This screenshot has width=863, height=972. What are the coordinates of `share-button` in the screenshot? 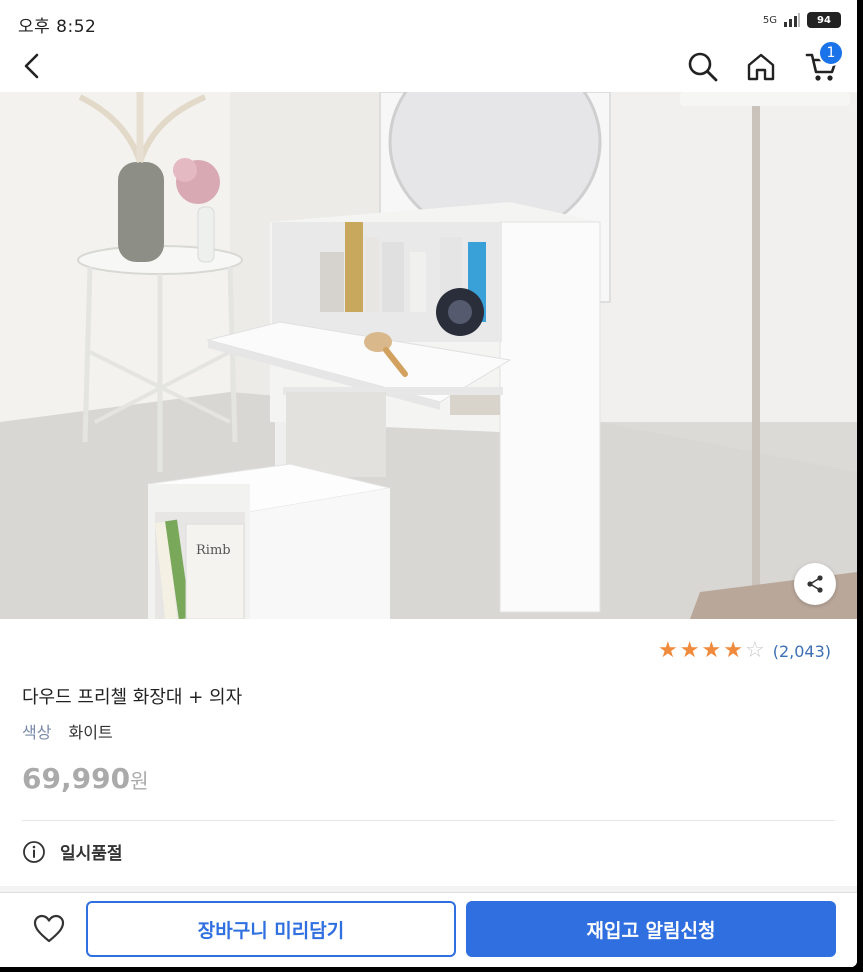 It's located at (815, 584).